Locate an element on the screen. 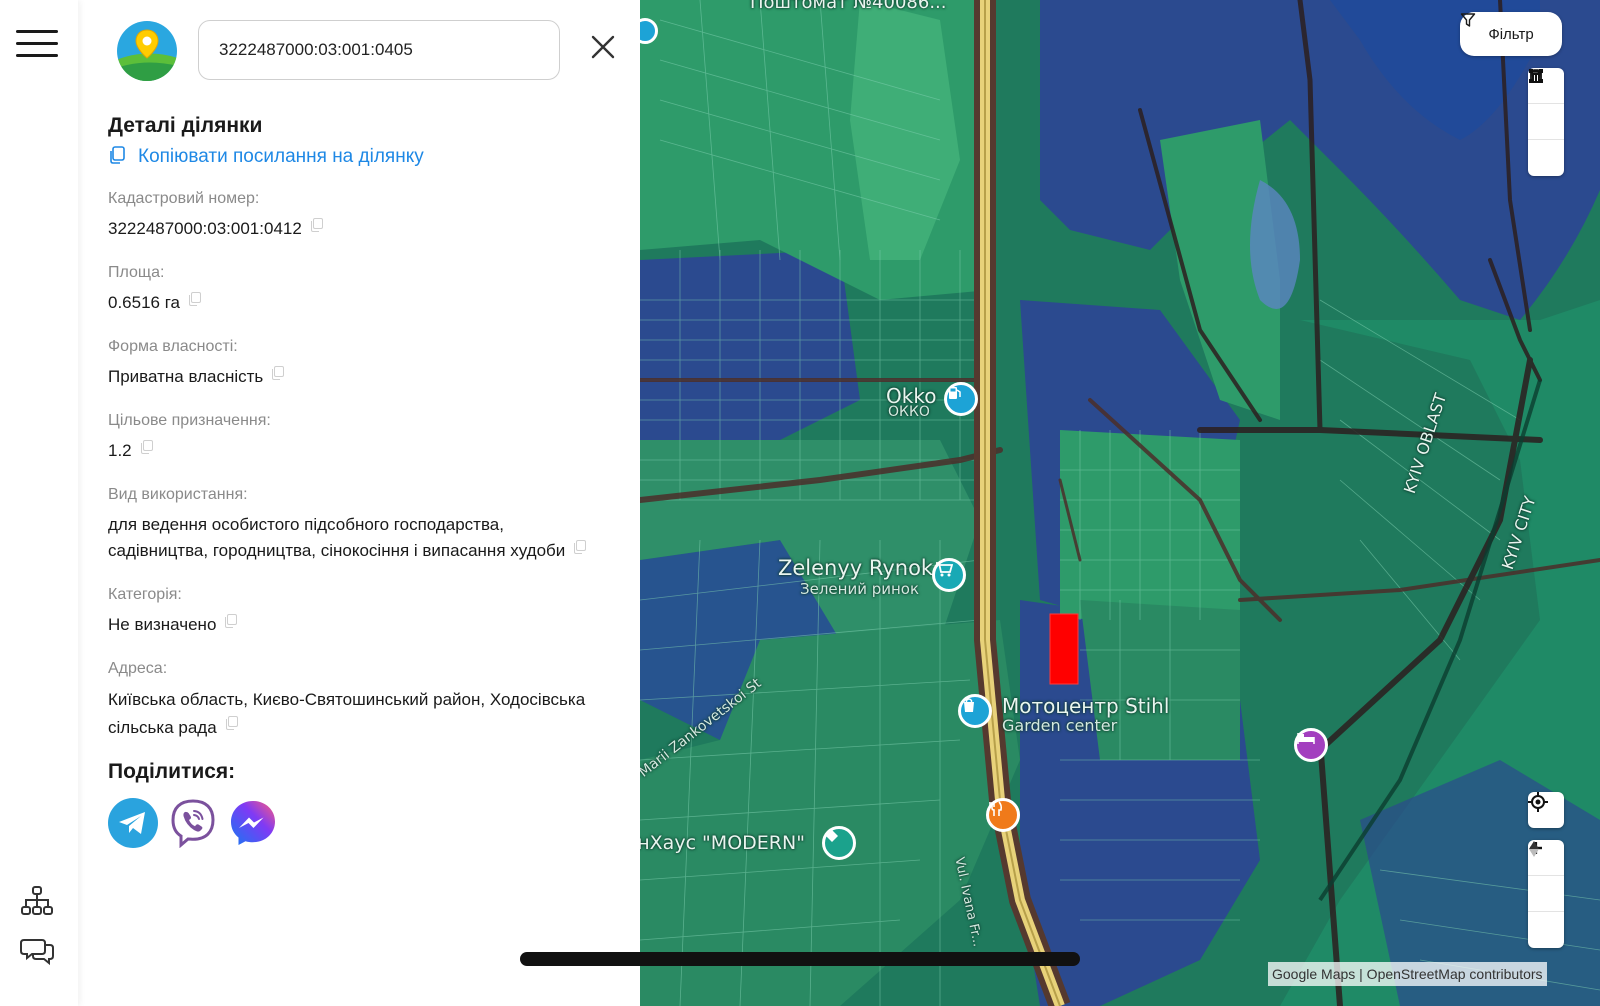 The image size is (1600, 1006). search-input is located at coordinates (379, 50).